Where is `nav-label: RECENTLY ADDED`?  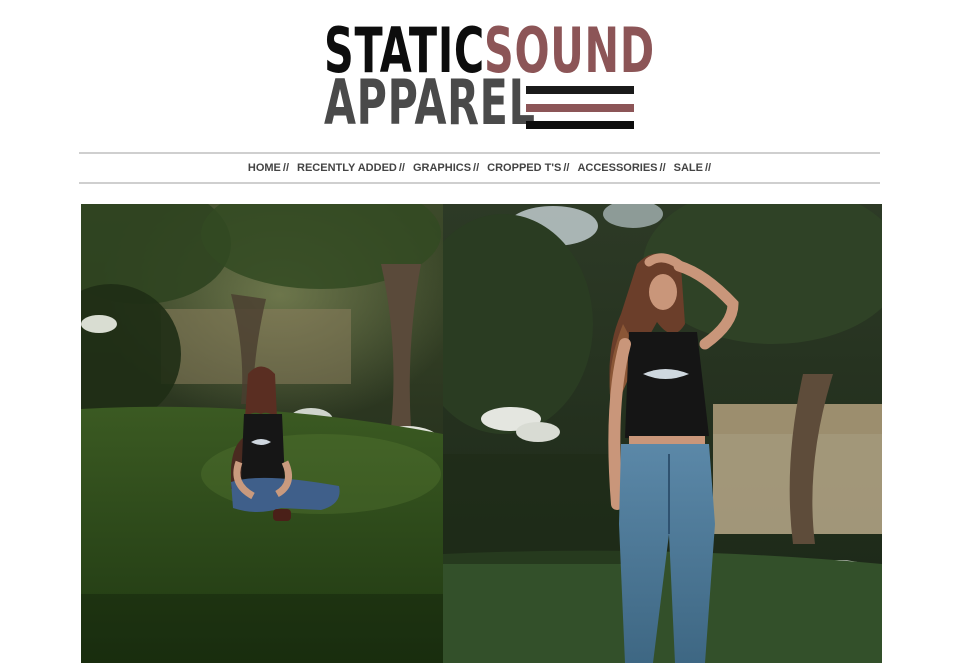 nav-label: RECENTLY ADDED is located at coordinates (347, 168).